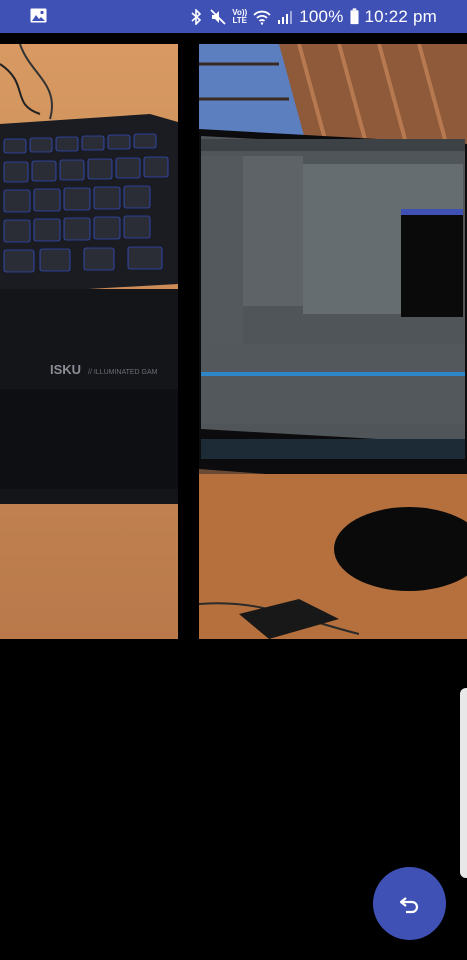  I want to click on battery-icon, so click(354, 16).